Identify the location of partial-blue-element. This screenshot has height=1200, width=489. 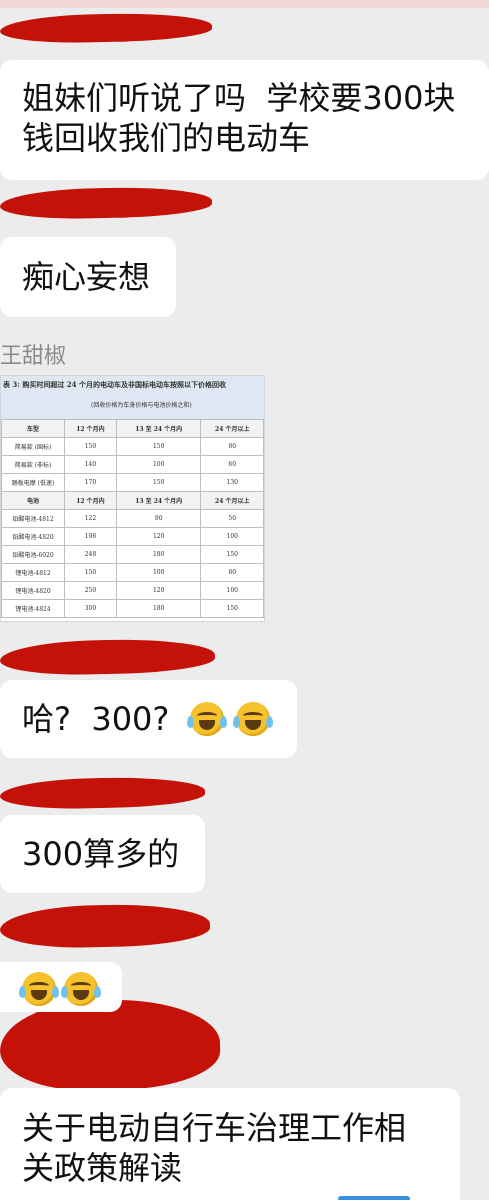
(374, 1198).